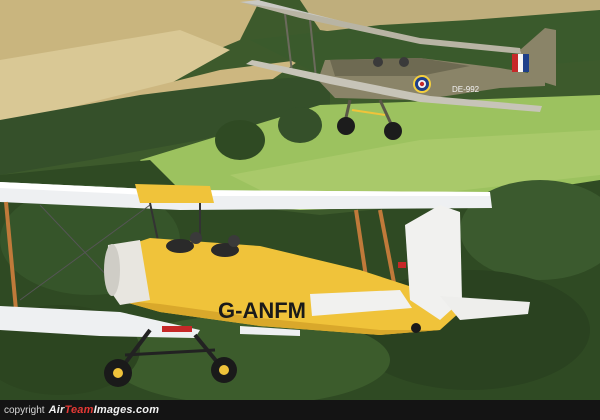 This screenshot has height=420, width=600. What do you see at coordinates (146, 410) in the screenshot?
I see `brand-domain: .com` at bounding box center [146, 410].